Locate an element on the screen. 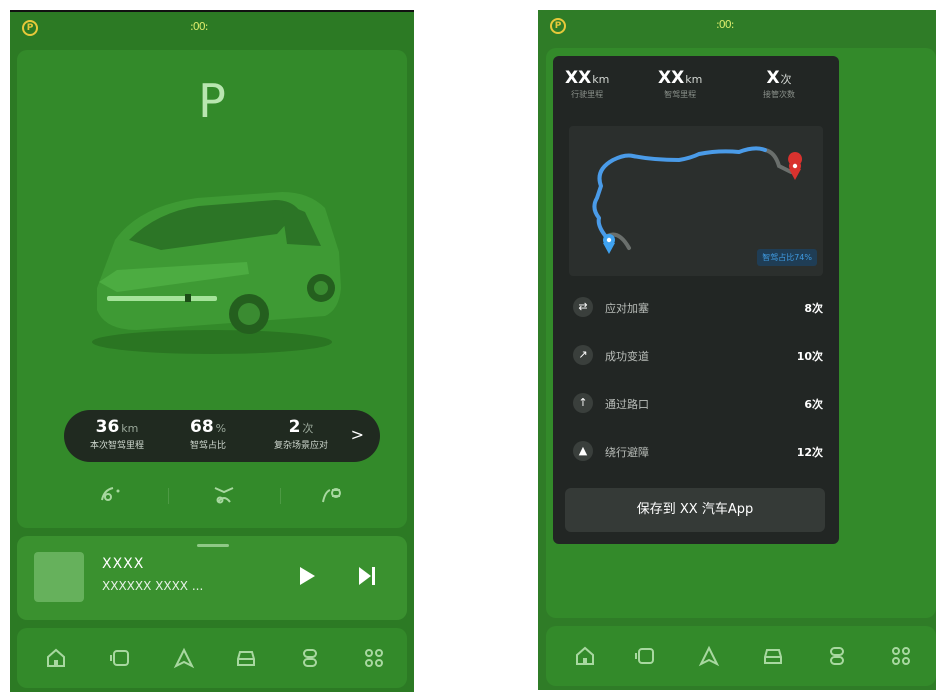 The image size is (936, 692). play-icon is located at coordinates (307, 576).